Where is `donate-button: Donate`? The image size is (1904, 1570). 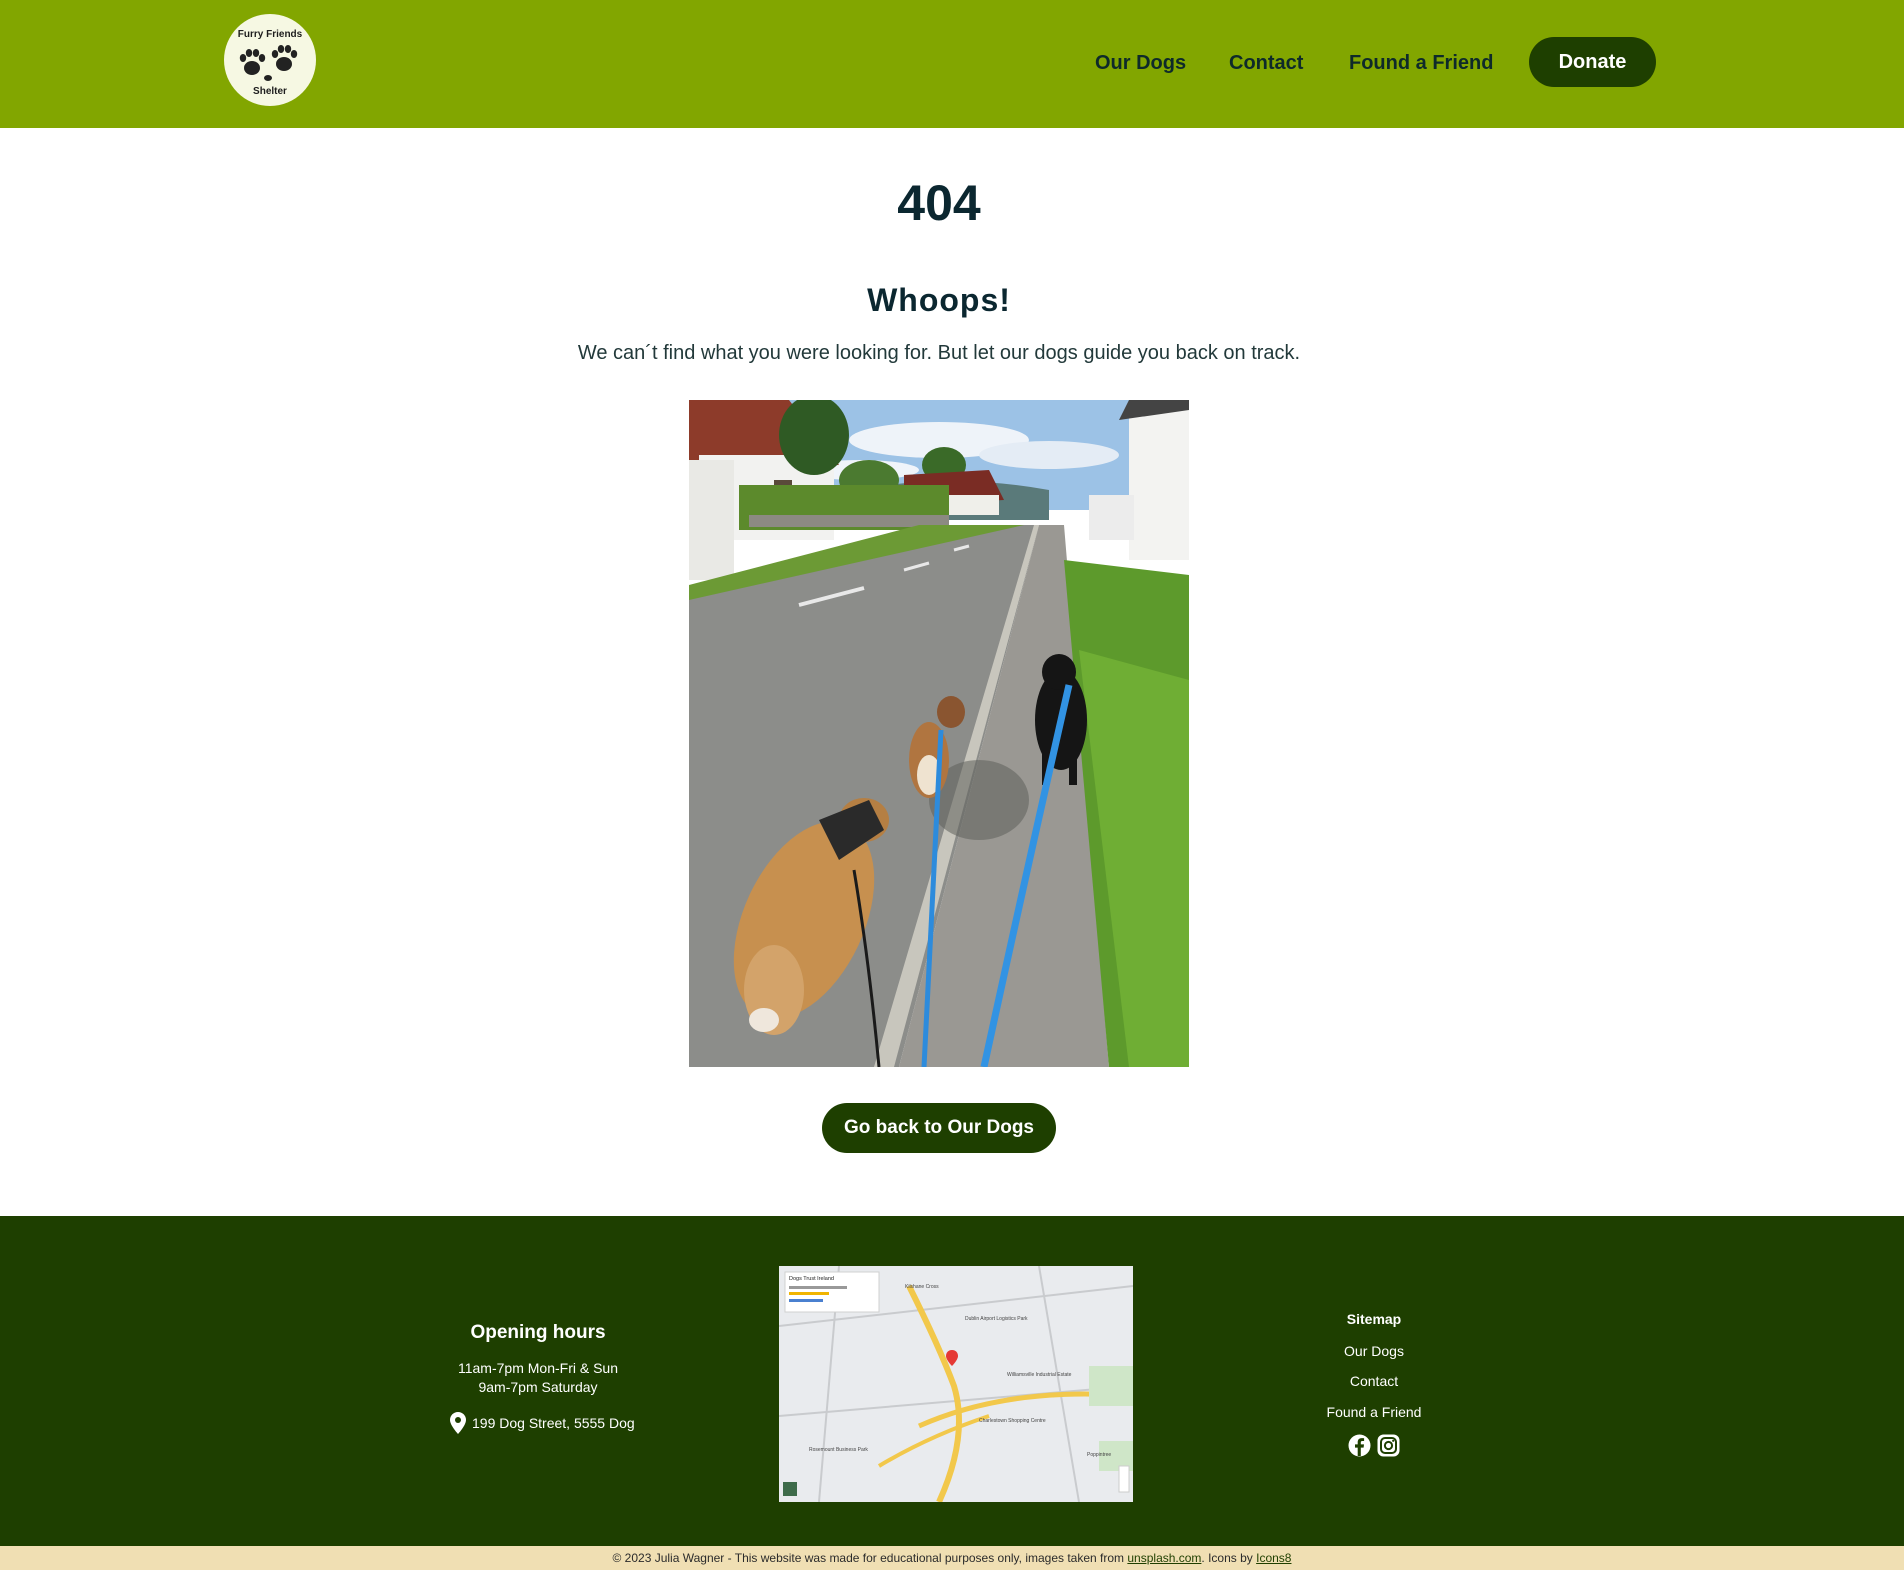
donate-button: Donate is located at coordinates (1592, 62).